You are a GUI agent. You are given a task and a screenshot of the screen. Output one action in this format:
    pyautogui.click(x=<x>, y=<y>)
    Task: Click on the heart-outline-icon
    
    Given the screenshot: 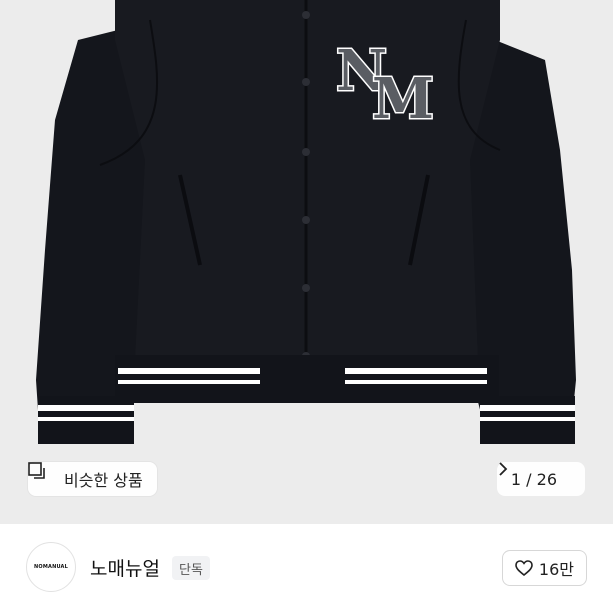 What is the action you would take?
    pyautogui.click(x=524, y=568)
    